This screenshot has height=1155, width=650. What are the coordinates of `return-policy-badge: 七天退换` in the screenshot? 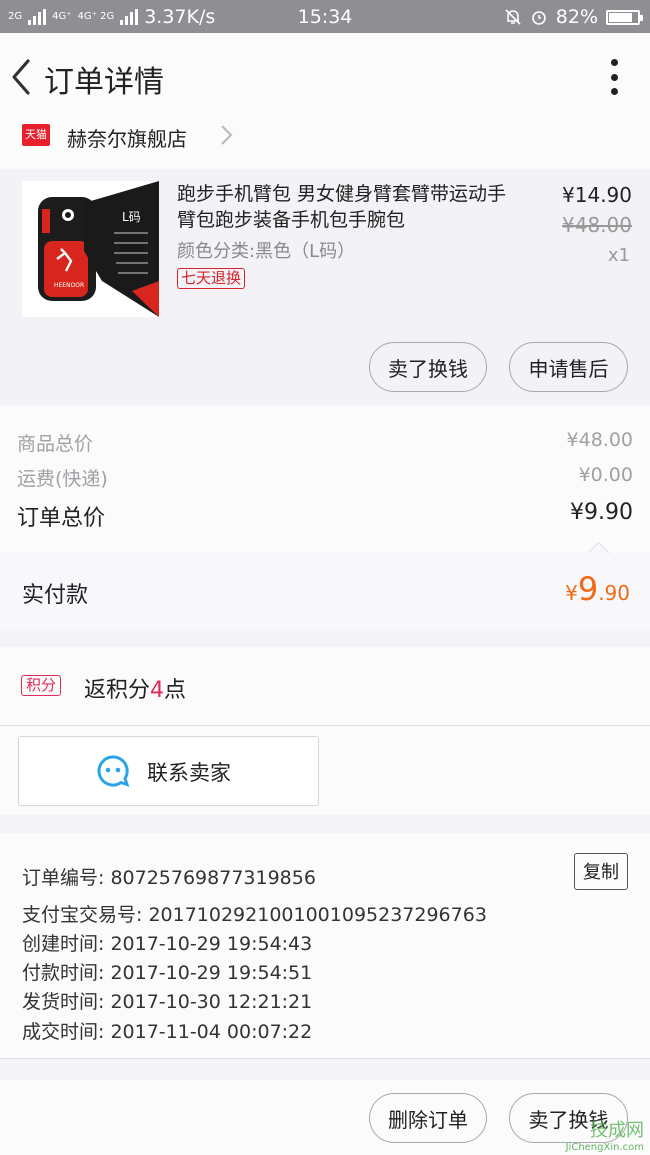 It's located at (211, 278).